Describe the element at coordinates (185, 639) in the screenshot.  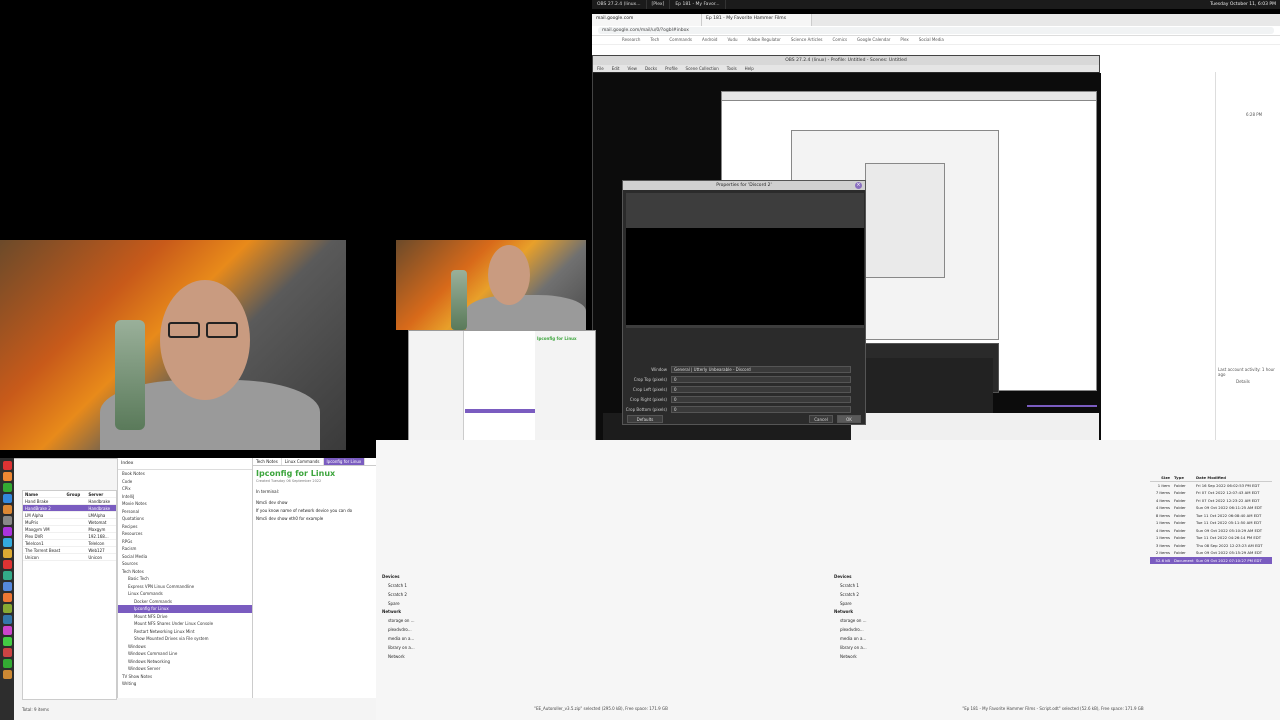
I see `notes-tree-item: Show Mounted Drives via File system` at that location.